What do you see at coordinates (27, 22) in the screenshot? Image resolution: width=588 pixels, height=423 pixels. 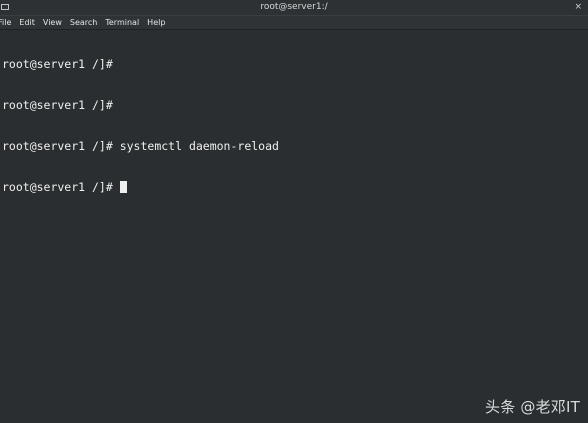 I see `menu-item-edit: Edit` at bounding box center [27, 22].